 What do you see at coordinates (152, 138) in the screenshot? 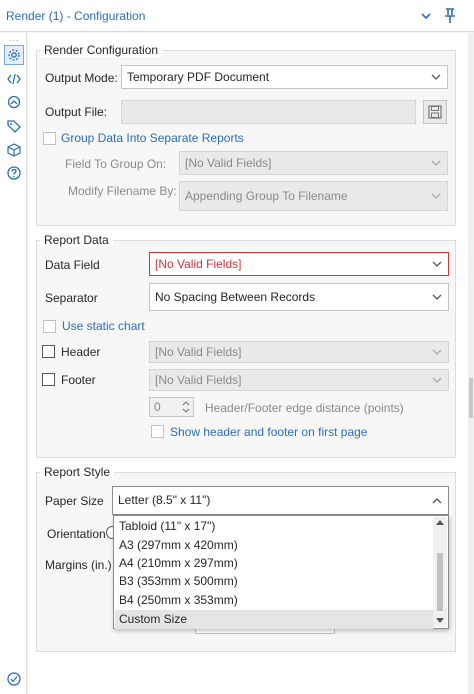
I see `group-data-label: Group Data Into Separate Reports` at bounding box center [152, 138].